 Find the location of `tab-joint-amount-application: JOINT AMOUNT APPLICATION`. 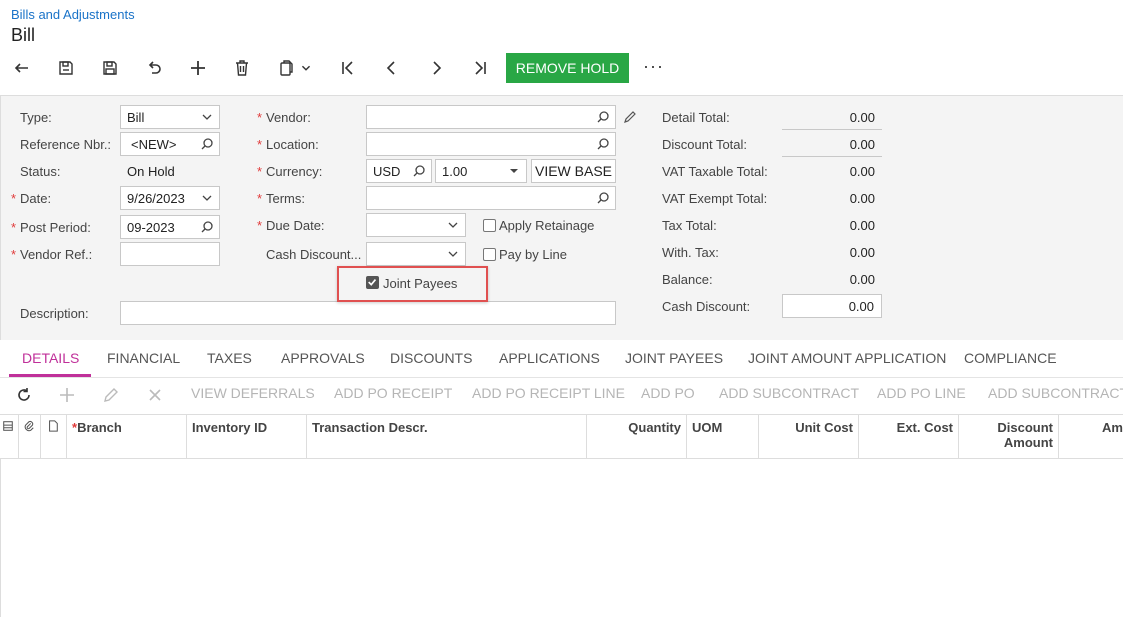

tab-joint-amount-application: JOINT AMOUNT APPLICATION is located at coordinates (847, 358).